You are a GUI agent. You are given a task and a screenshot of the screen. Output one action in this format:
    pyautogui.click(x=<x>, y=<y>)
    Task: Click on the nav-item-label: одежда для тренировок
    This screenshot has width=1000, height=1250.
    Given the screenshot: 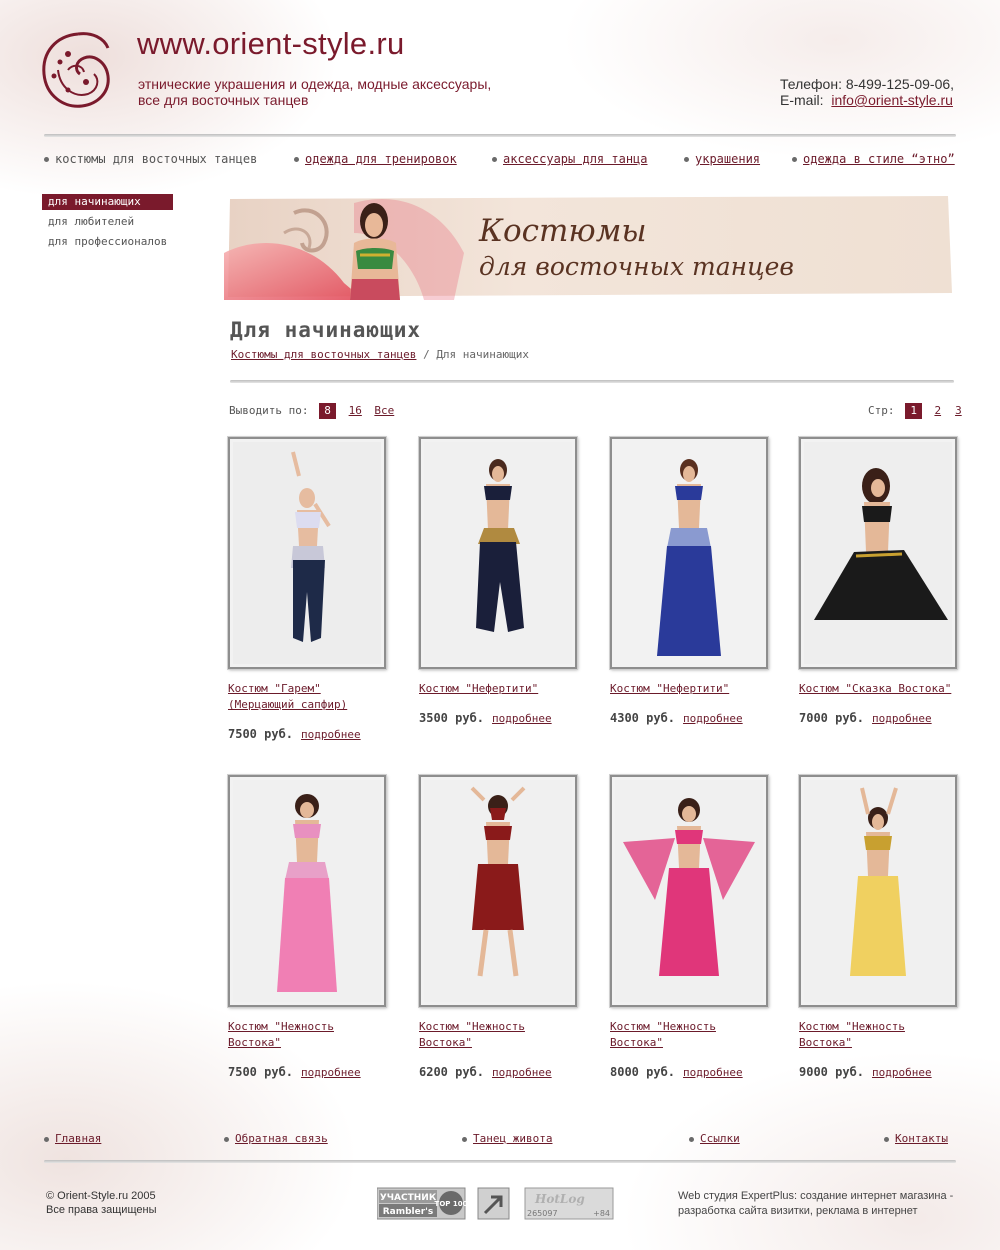 What is the action you would take?
    pyautogui.click(x=381, y=159)
    